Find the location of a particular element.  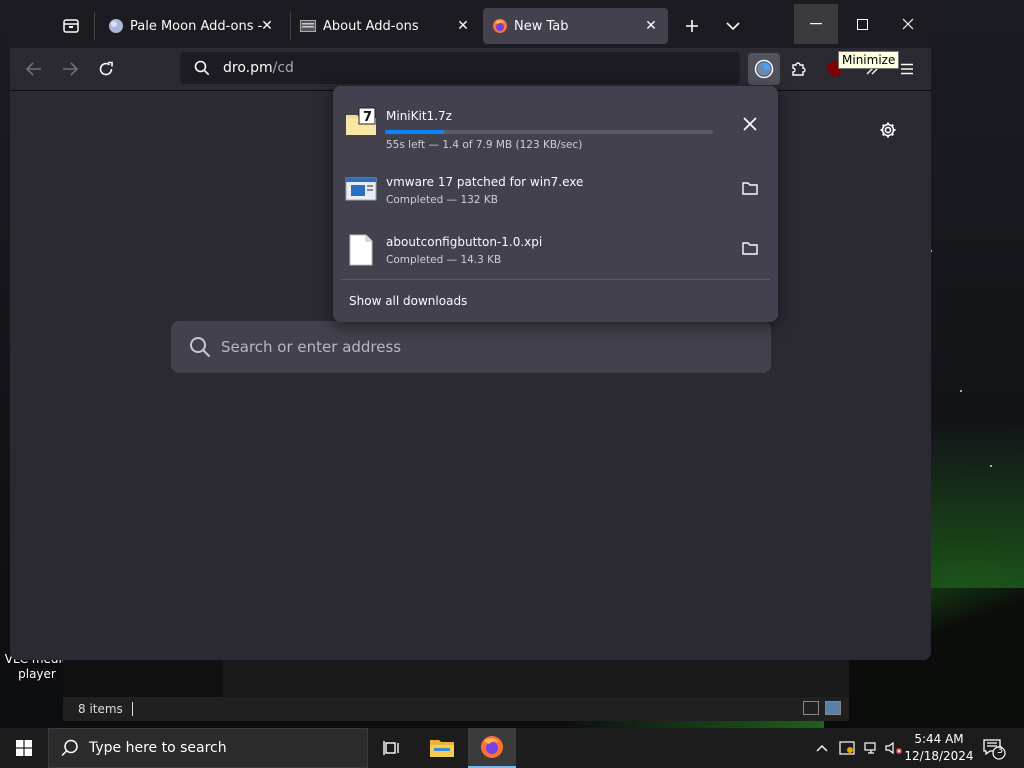

minimize-button is located at coordinates (816, 24).